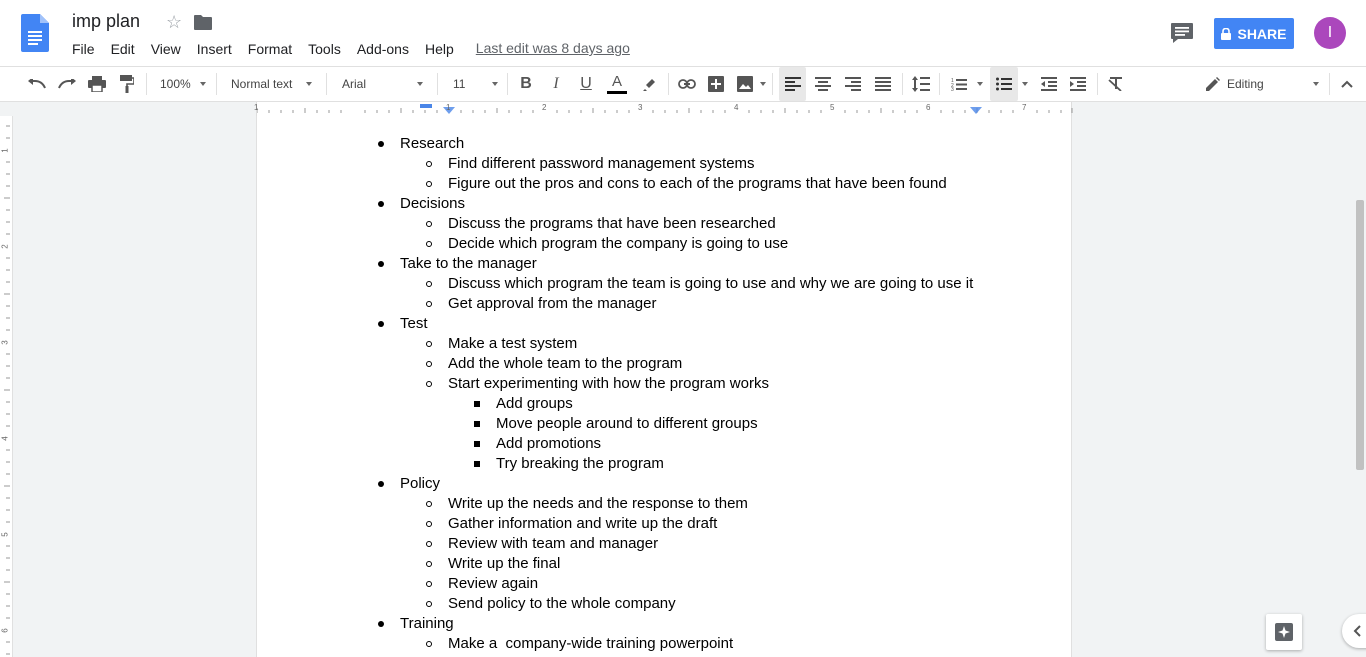  What do you see at coordinates (127, 84) in the screenshot?
I see `paint-format-icon` at bounding box center [127, 84].